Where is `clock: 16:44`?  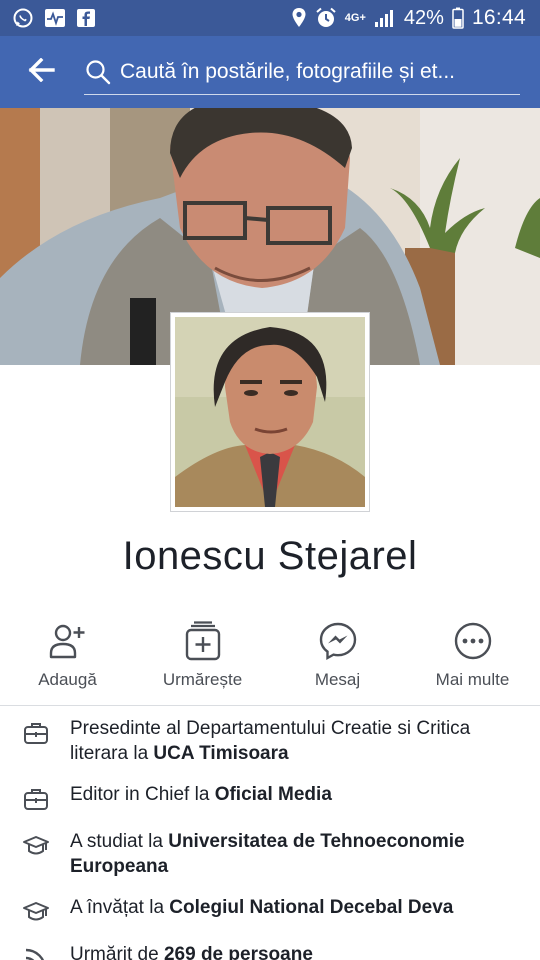
clock: 16:44 is located at coordinates (498, 17).